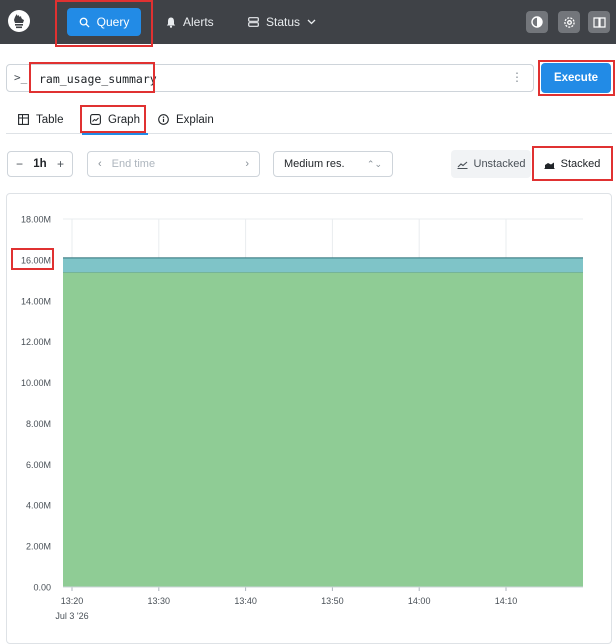  I want to click on unstacked-chart-icon, so click(462, 165).